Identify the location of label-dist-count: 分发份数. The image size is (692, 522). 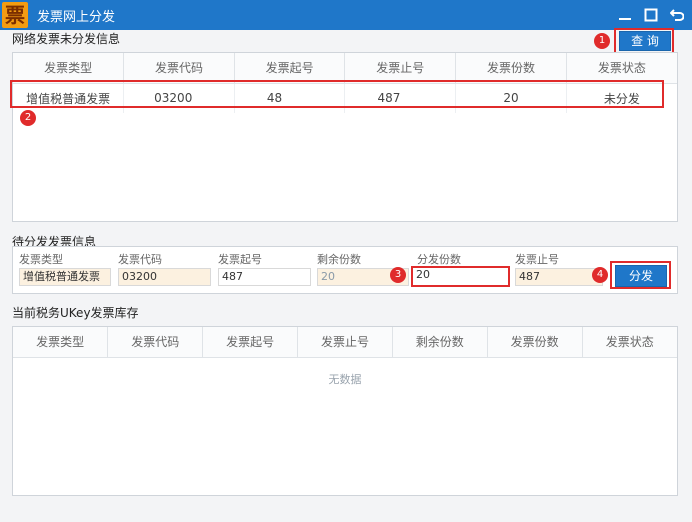
(439, 259).